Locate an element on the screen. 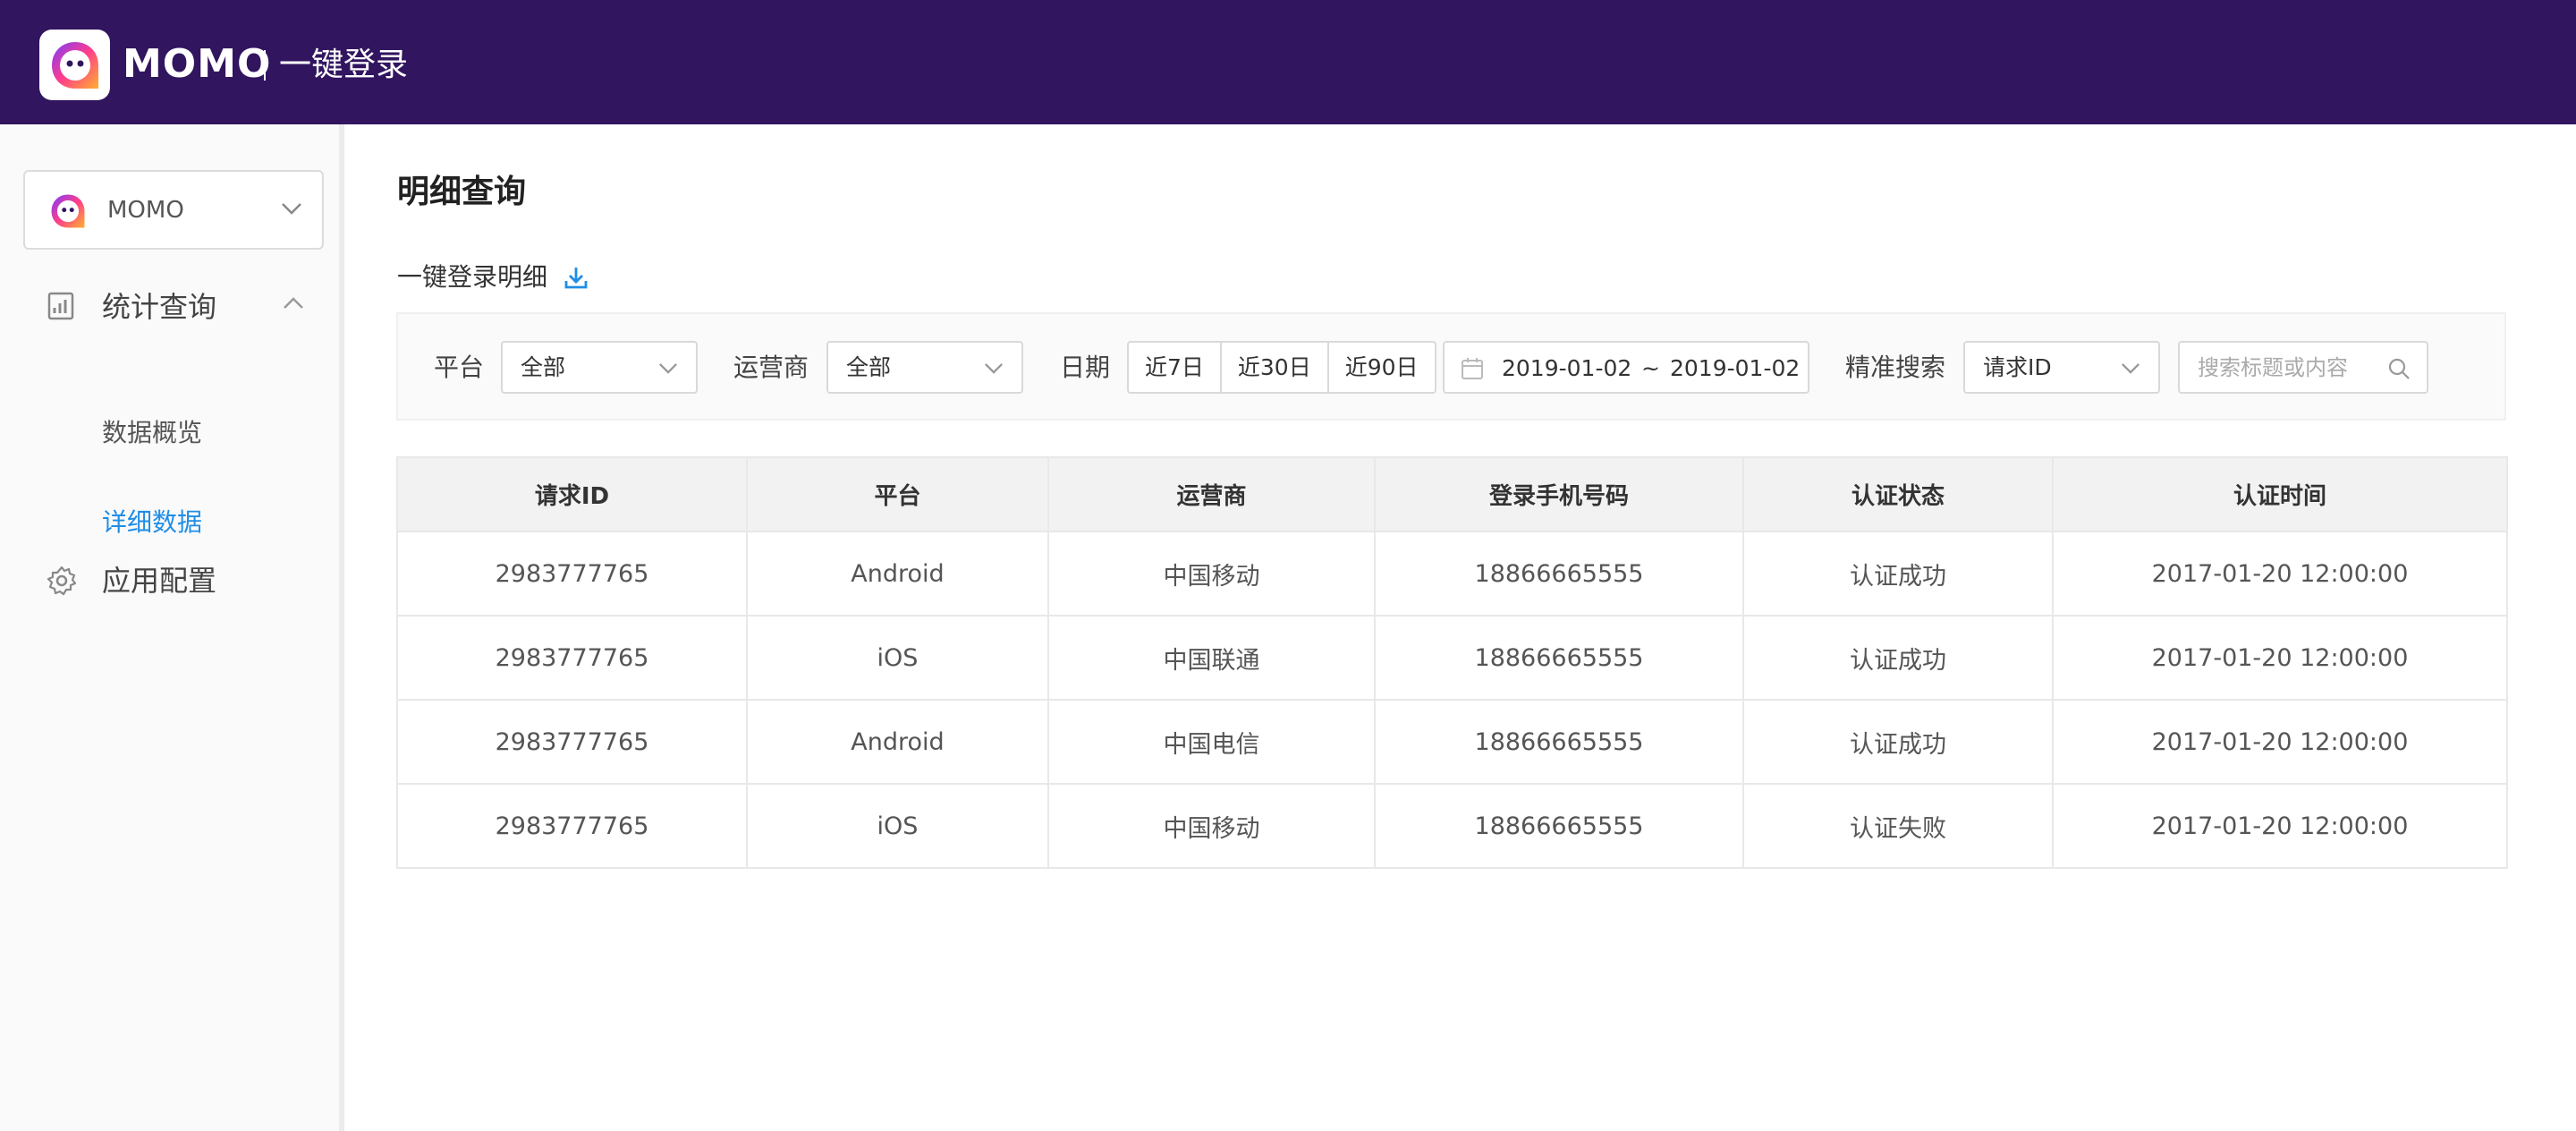 The height and width of the screenshot is (1131, 2576). exact-search-label: 精准搜索 is located at coordinates (1895, 367).